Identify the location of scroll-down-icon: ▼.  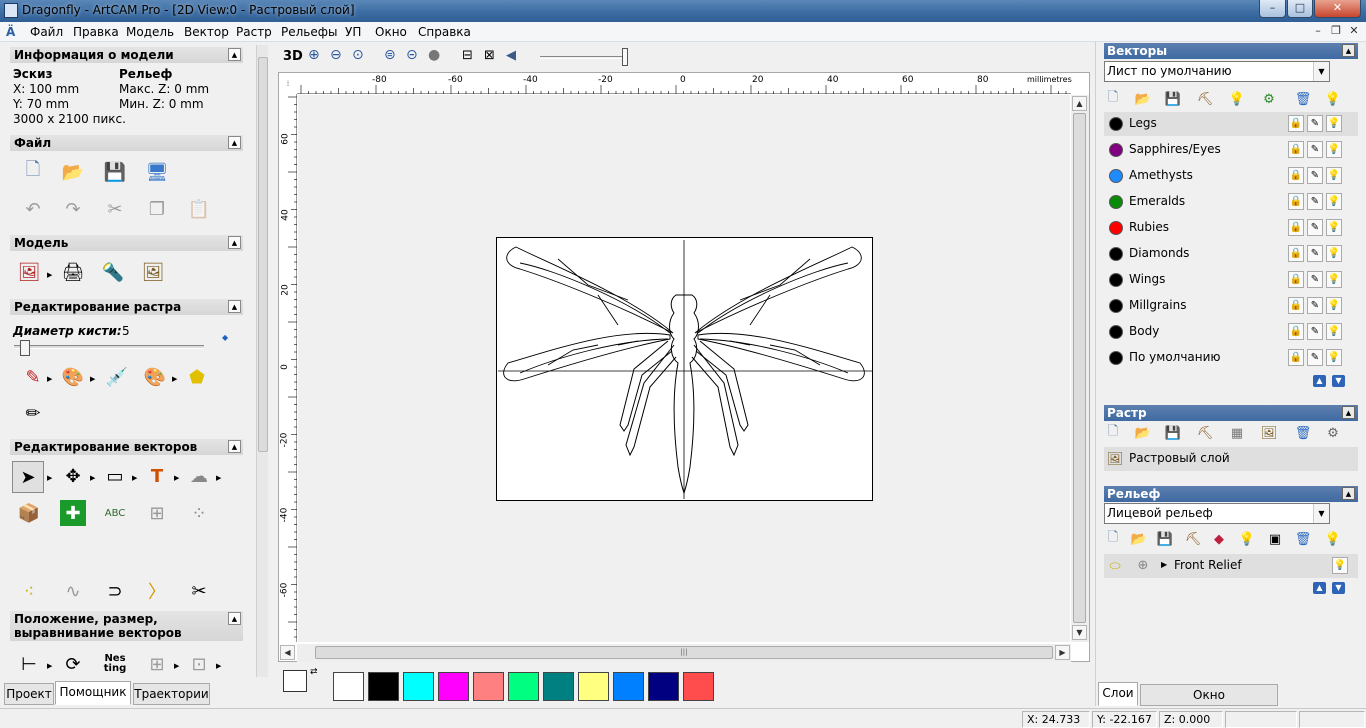
(1079, 632).